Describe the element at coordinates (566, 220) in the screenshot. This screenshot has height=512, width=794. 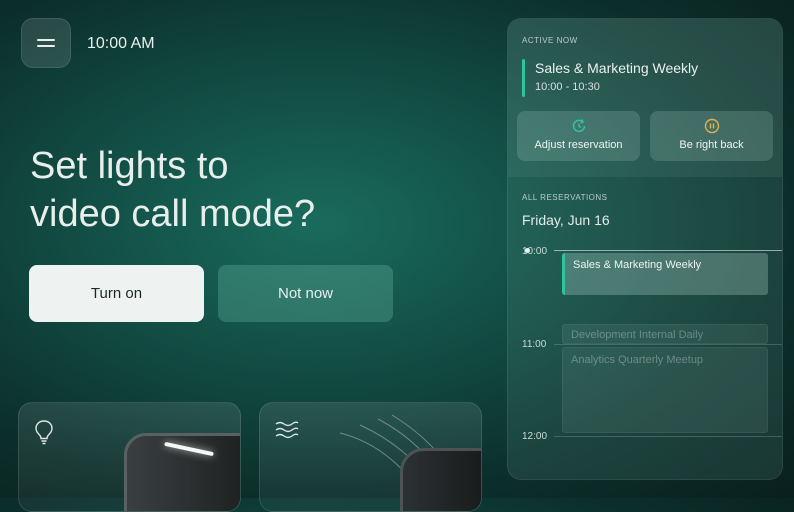
I see `reservations-date: Friday, Jun 16` at that location.